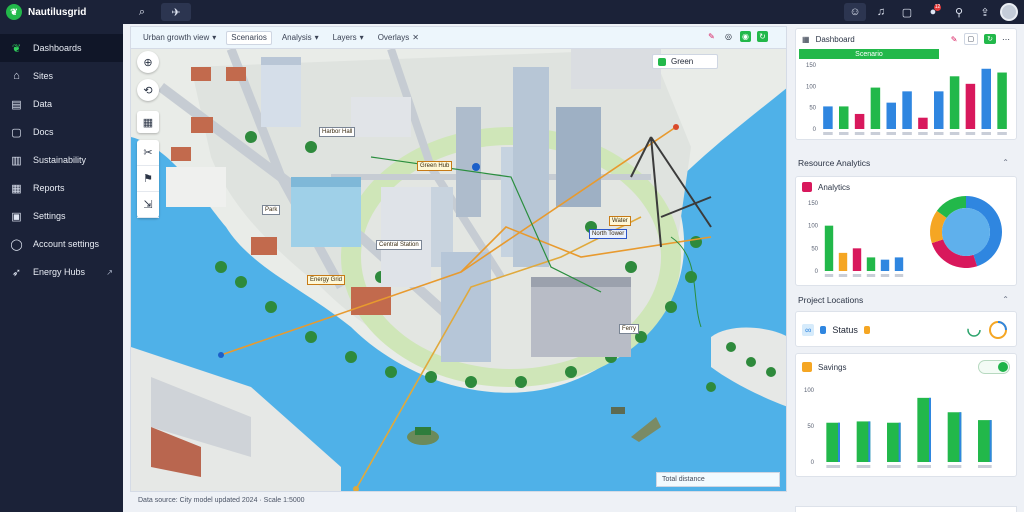  Describe the element at coordinates (337, 132) in the screenshot. I see `map-marker: Harbor Hall` at that location.